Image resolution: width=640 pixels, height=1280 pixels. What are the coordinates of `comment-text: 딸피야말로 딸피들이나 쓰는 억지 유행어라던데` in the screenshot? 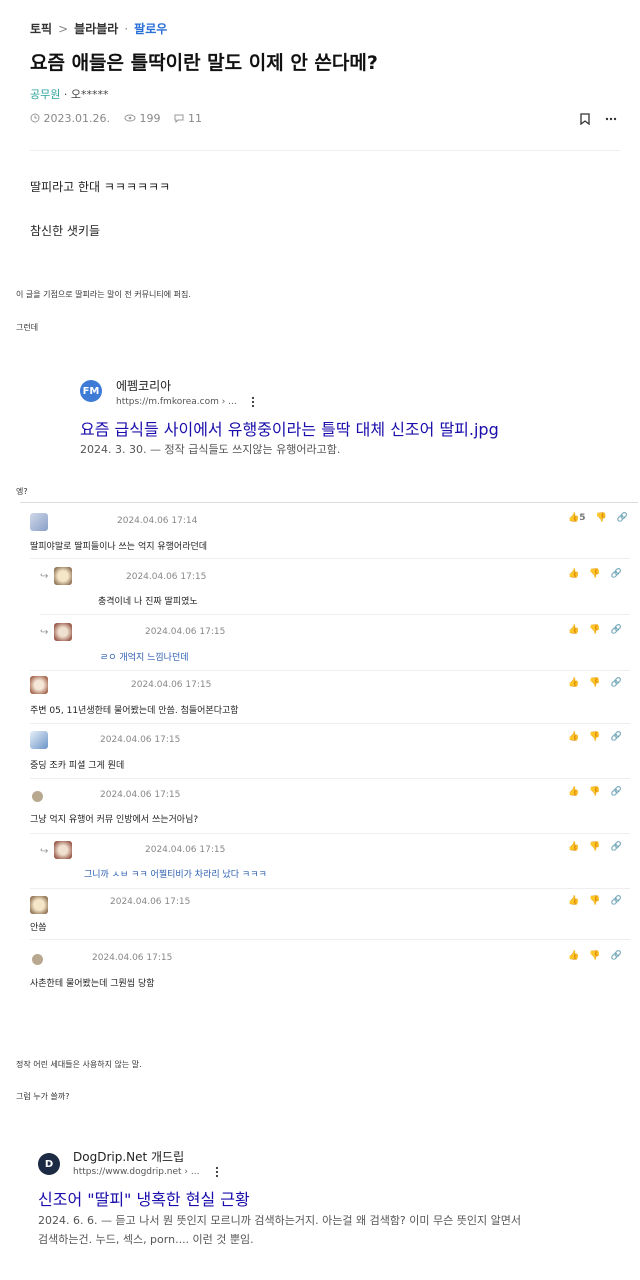 It's located at (119, 547).